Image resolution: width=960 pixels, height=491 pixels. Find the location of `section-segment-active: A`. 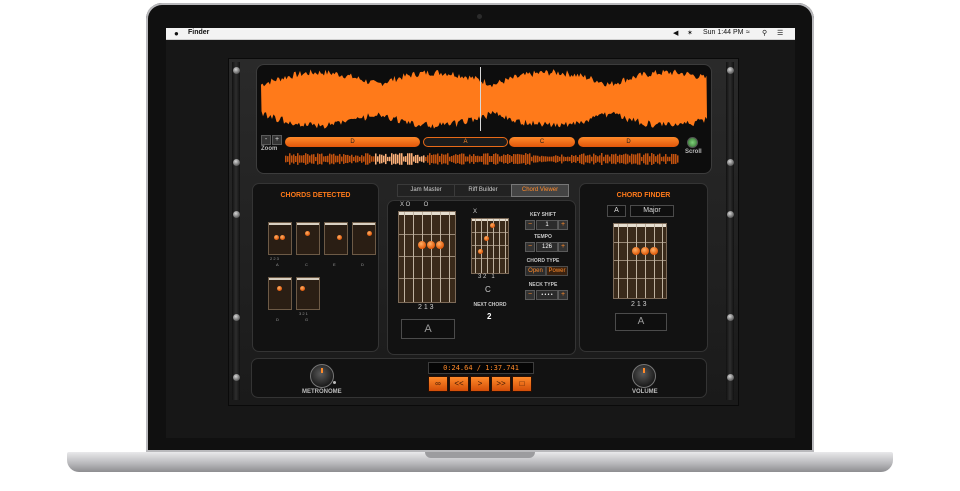

section-segment-active: A is located at coordinates (465, 142).